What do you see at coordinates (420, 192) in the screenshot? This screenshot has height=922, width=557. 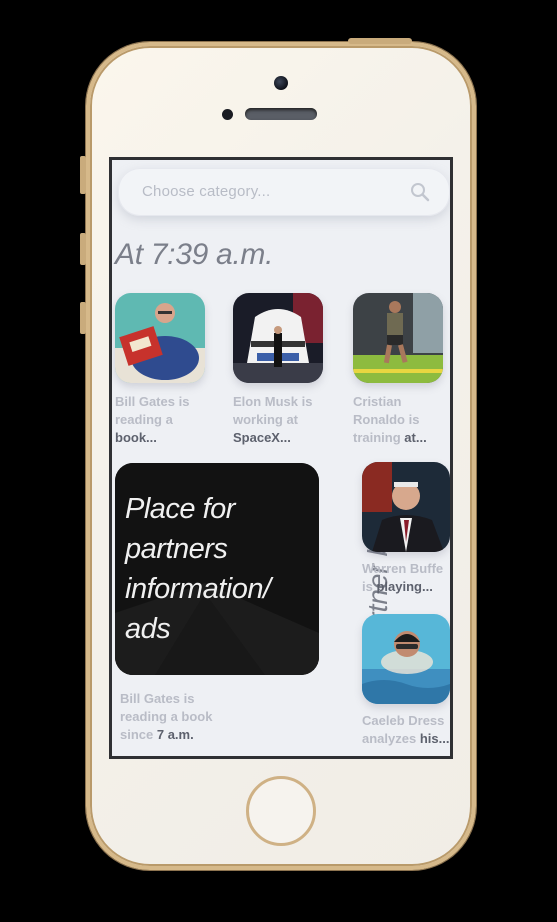 I see `search-icon` at bounding box center [420, 192].